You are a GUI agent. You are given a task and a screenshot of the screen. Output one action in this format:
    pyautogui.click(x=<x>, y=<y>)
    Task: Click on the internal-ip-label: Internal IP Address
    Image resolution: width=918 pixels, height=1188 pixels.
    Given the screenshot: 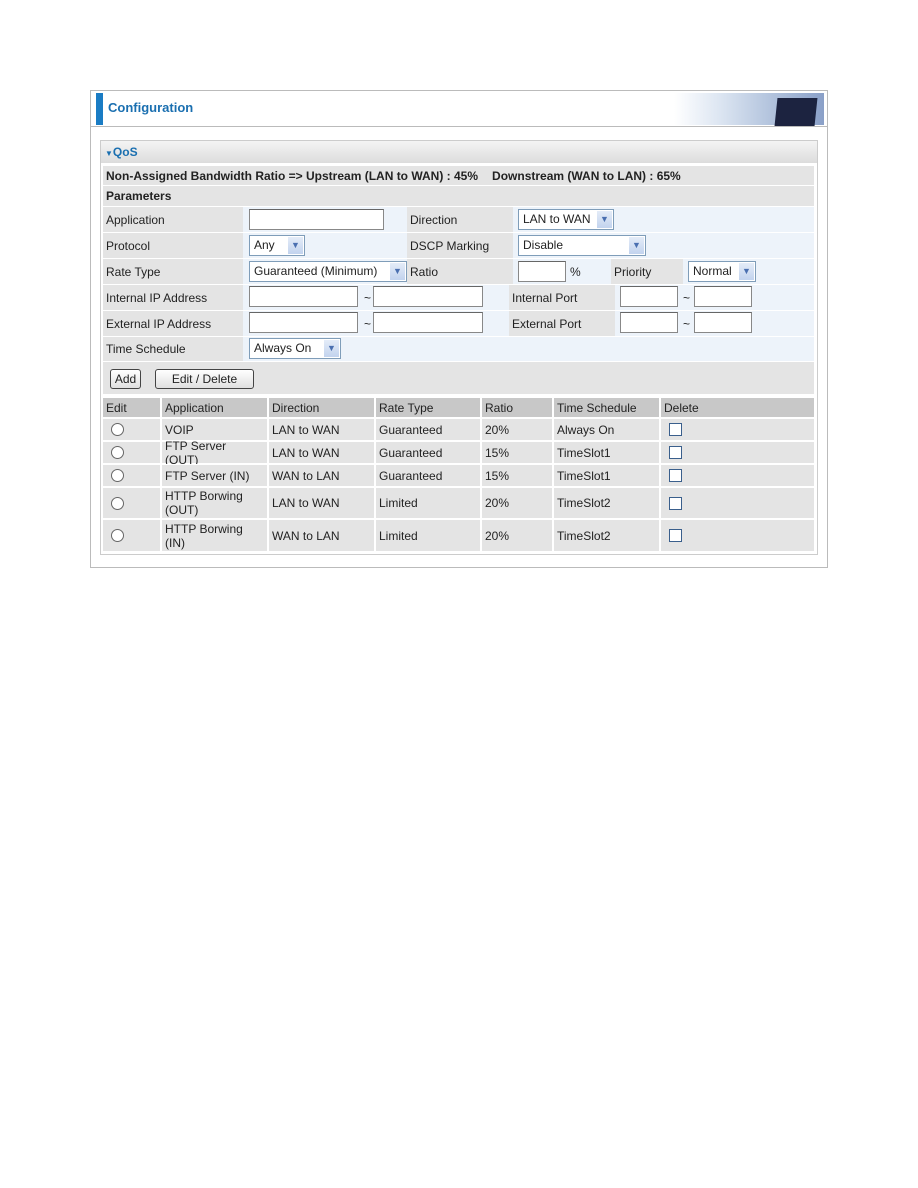 What is the action you would take?
    pyautogui.click(x=173, y=297)
    